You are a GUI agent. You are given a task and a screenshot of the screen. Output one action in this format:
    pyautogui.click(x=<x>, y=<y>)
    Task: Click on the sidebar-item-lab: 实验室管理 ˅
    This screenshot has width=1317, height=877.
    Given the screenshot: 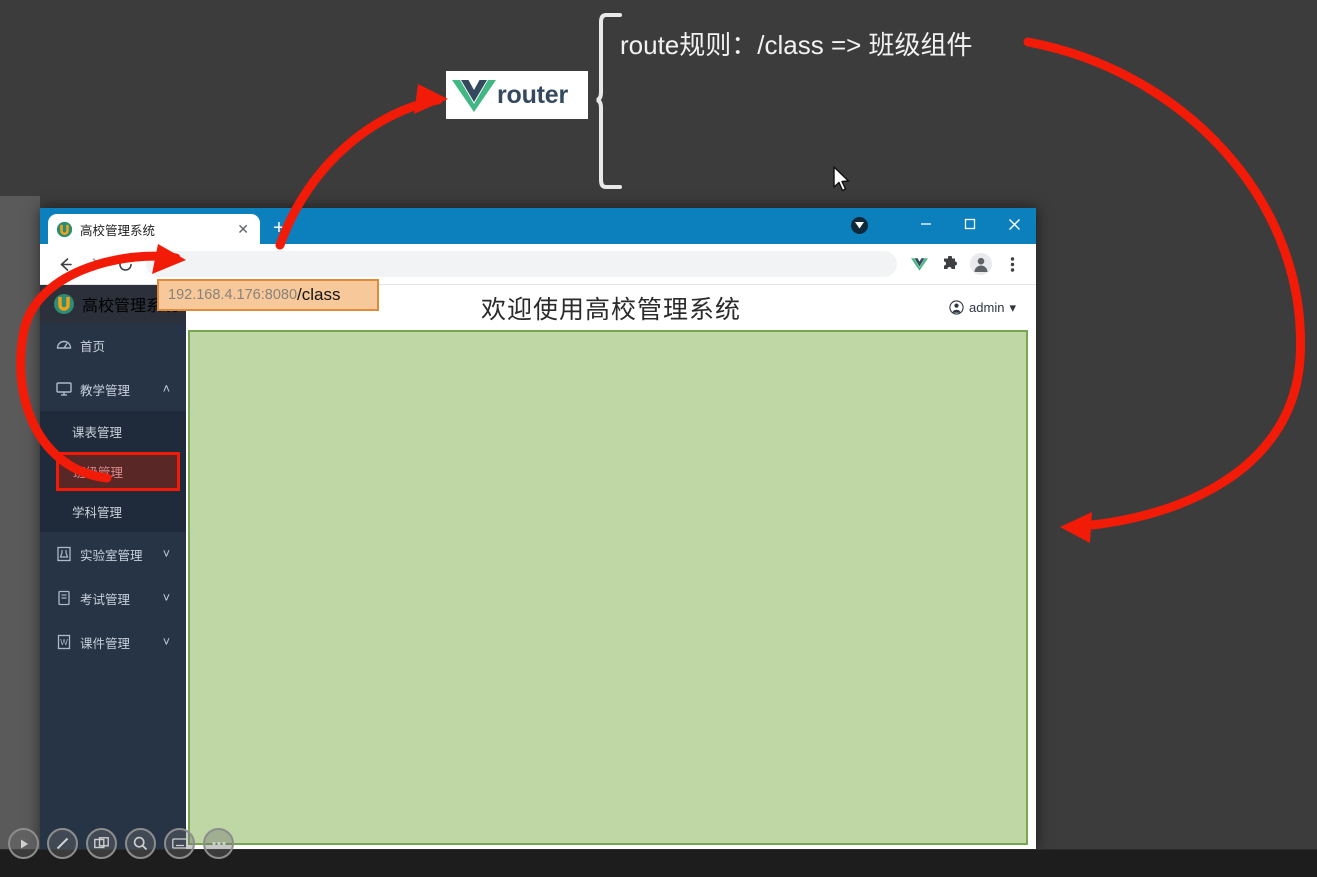 What is the action you would take?
    pyautogui.click(x=113, y=554)
    